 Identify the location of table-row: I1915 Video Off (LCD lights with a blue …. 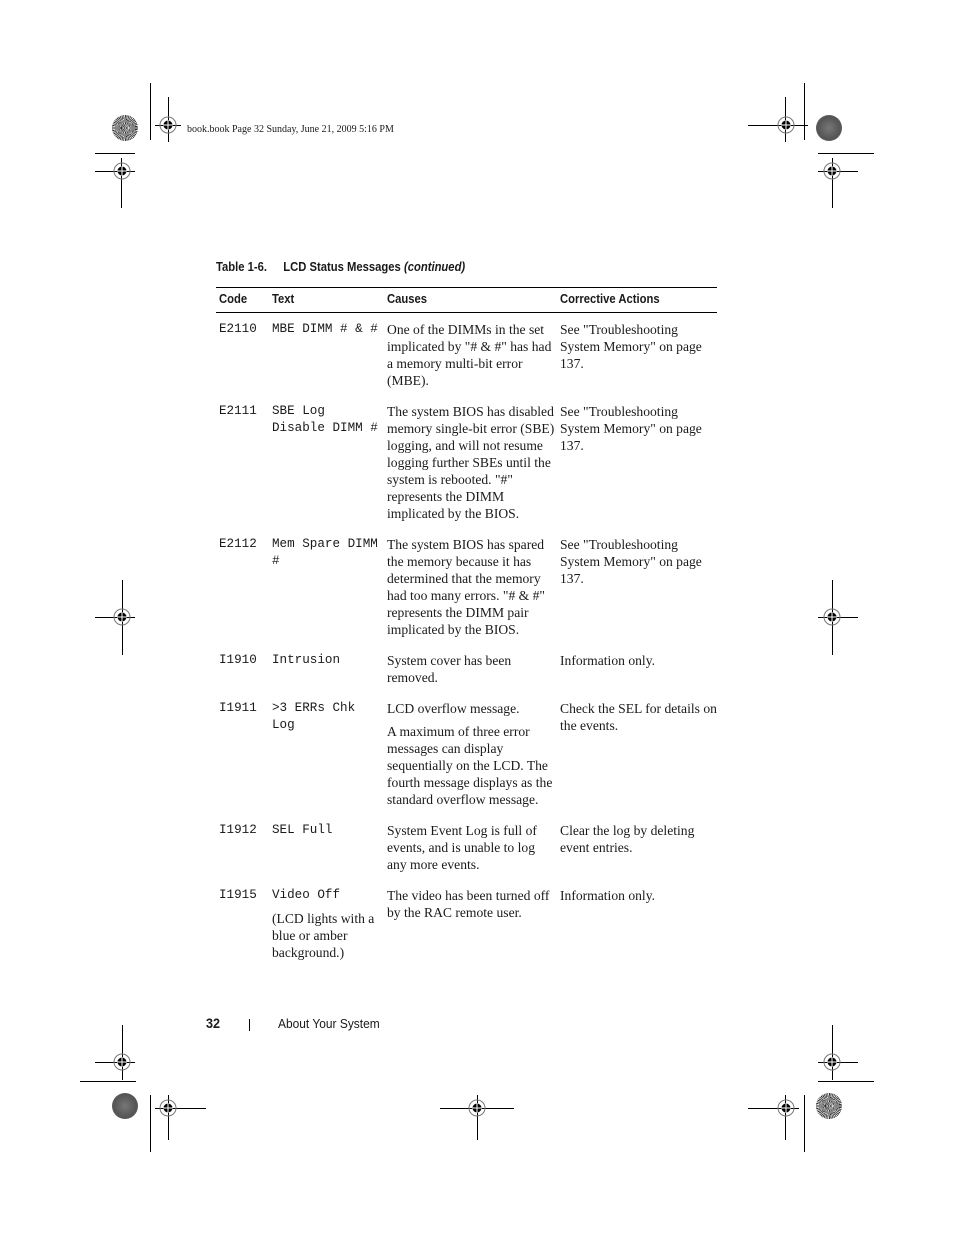
(466, 923).